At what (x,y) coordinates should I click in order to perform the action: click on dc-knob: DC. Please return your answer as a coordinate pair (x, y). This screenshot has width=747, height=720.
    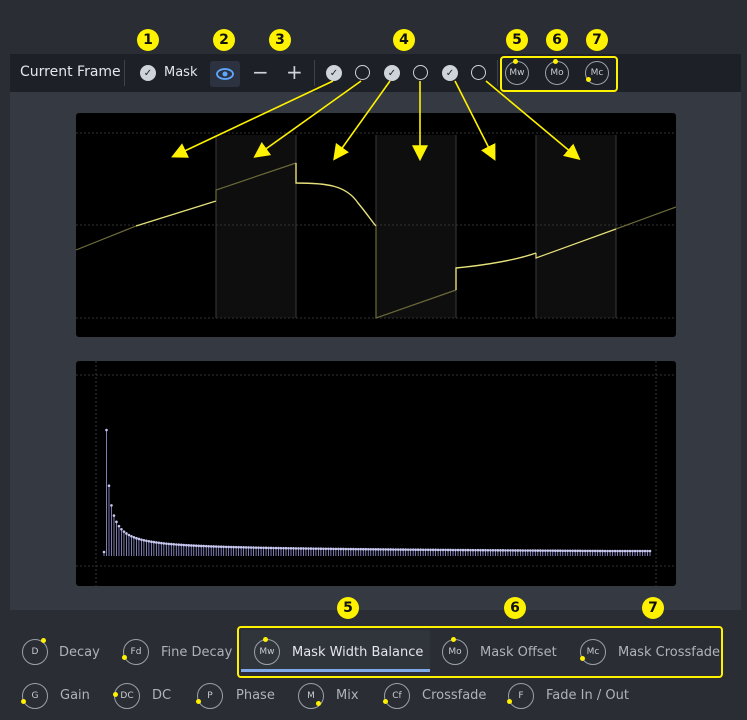
    Looking at the image, I should click on (126, 696).